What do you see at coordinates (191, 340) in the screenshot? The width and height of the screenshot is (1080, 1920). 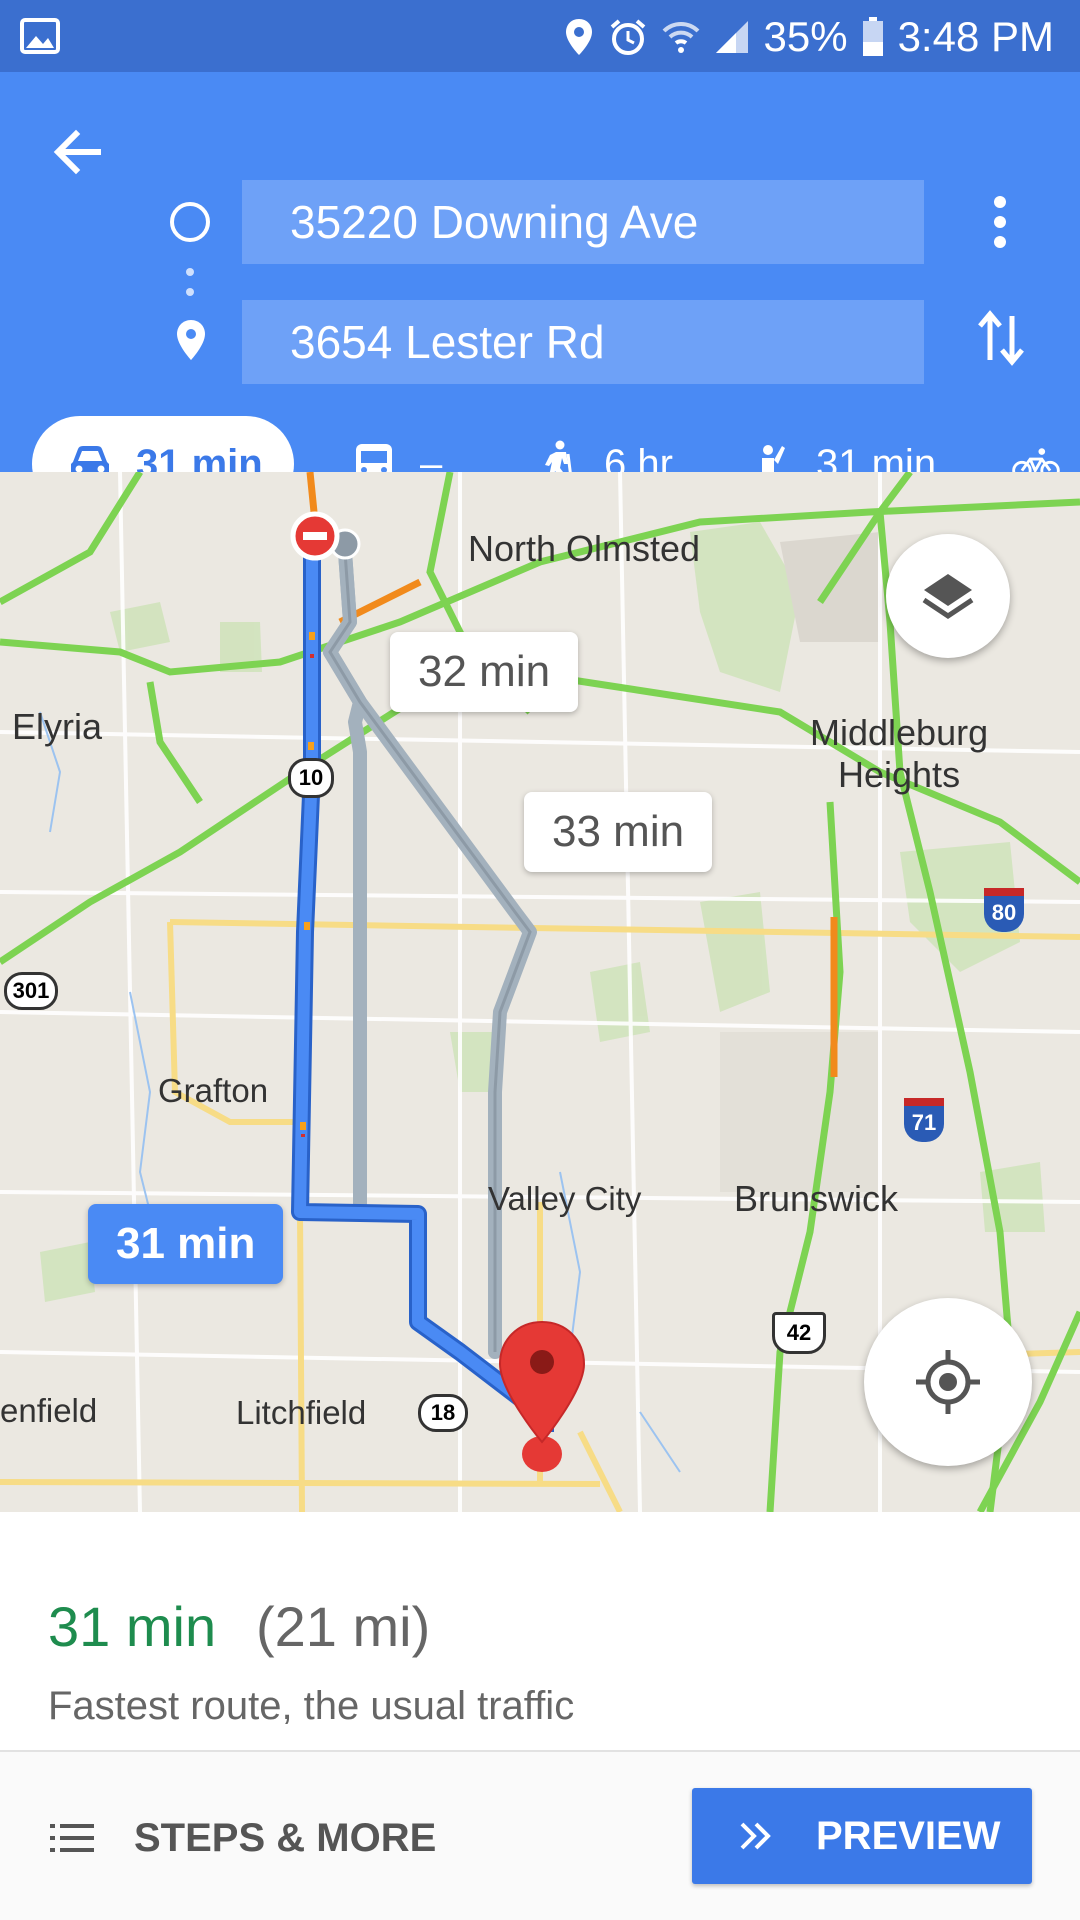 I see `destination-pin-icon` at bounding box center [191, 340].